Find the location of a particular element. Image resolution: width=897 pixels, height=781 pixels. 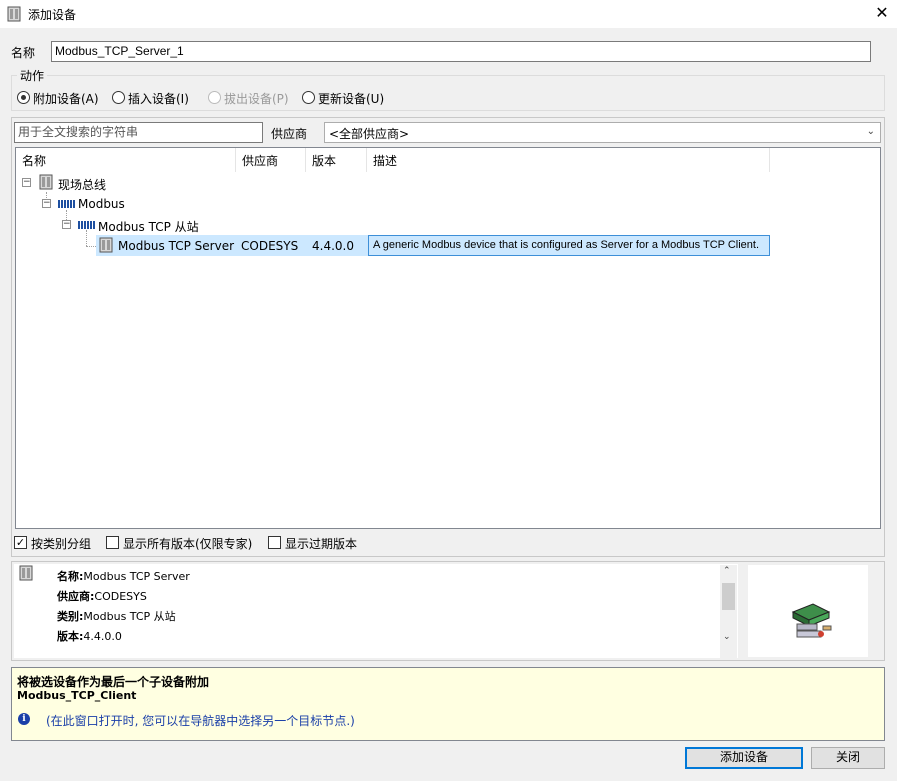

close-icon: ✕ is located at coordinates (882, 13).